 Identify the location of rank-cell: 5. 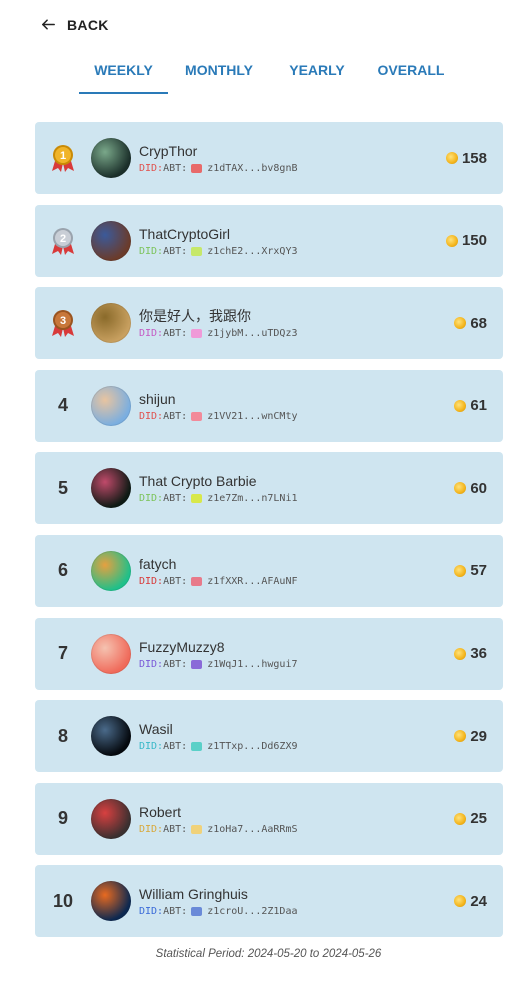
(63, 488).